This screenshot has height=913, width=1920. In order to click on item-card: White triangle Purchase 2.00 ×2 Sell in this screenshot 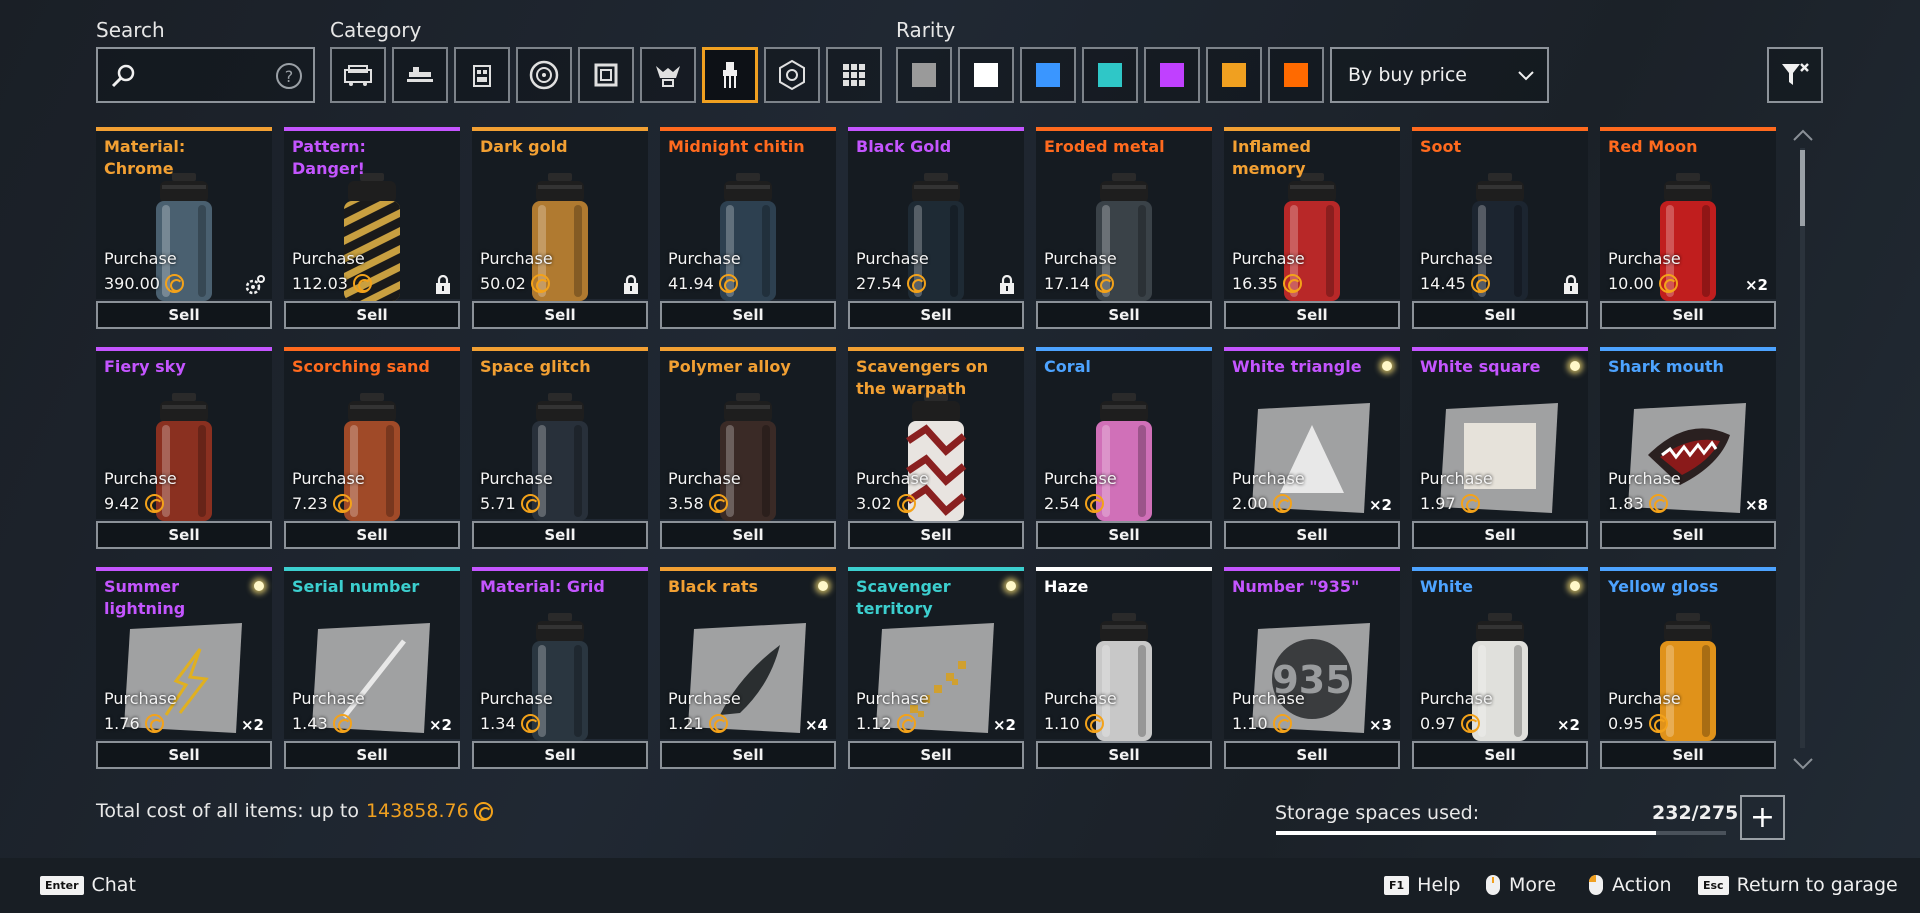, I will do `click(1312, 448)`.